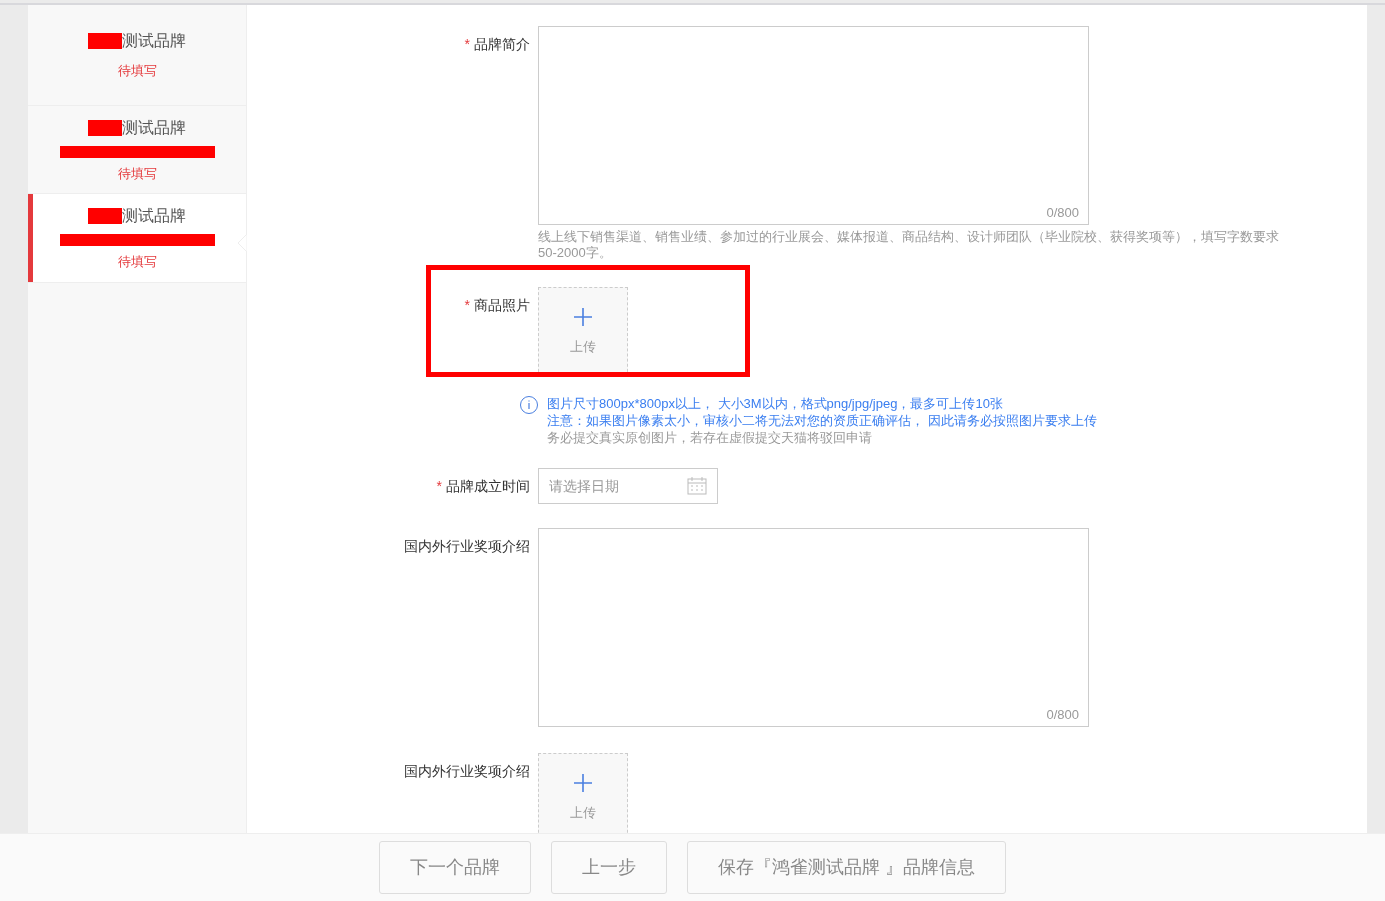  I want to click on save-button: 保存『鸿雀测试品牌 』品牌信息, so click(846, 867).